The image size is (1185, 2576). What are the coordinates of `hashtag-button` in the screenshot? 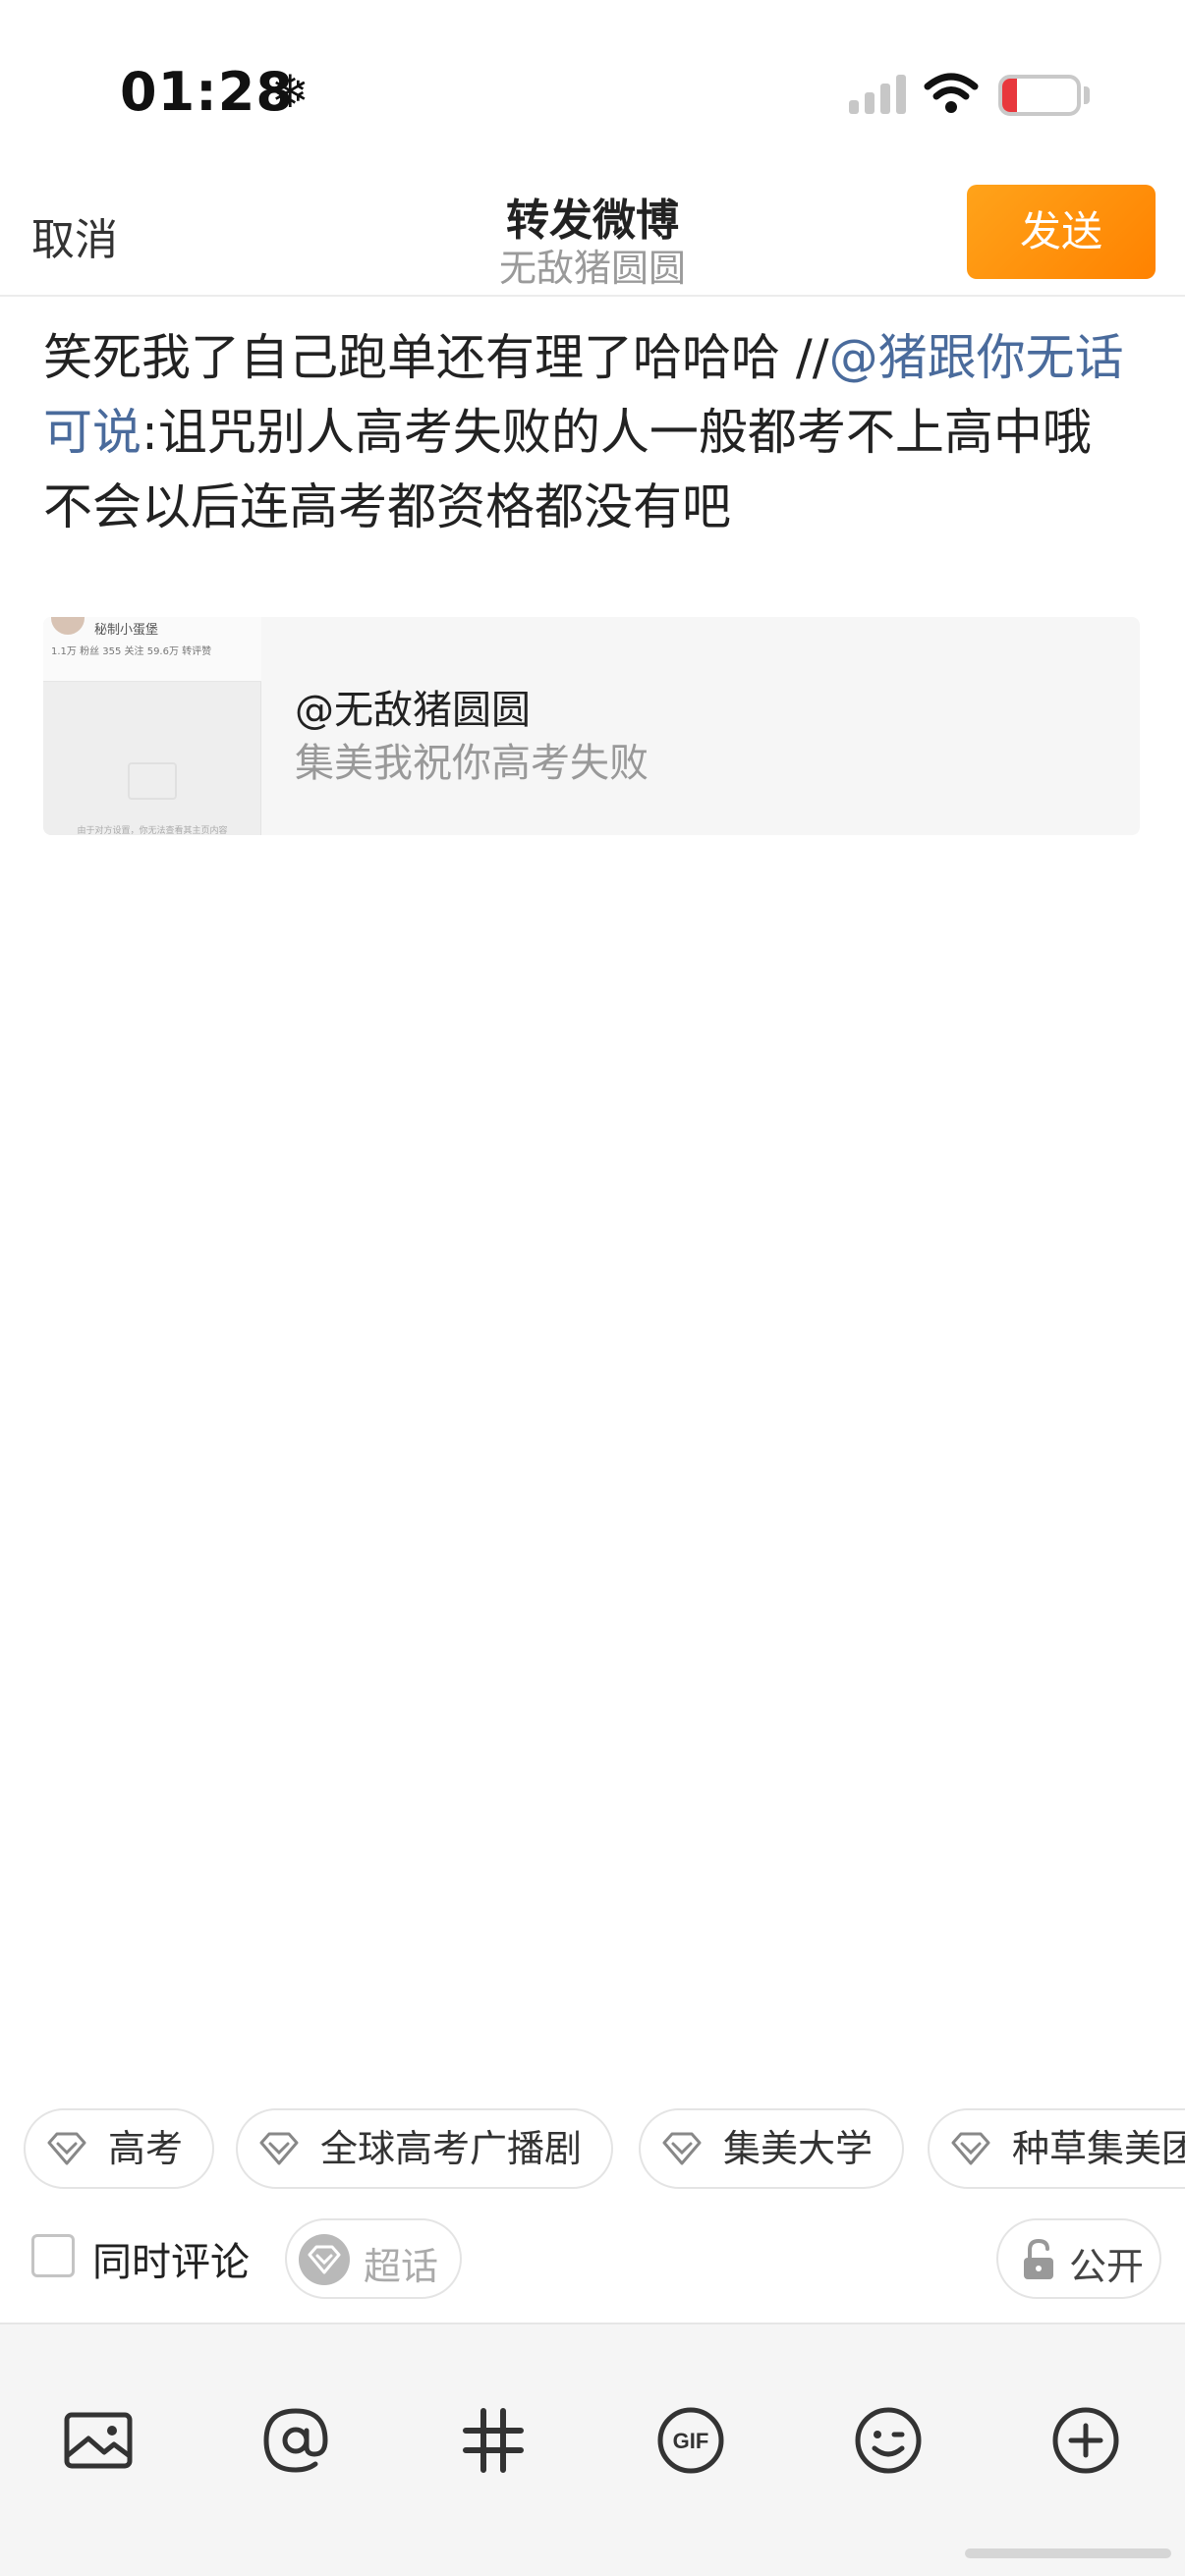 It's located at (494, 2440).